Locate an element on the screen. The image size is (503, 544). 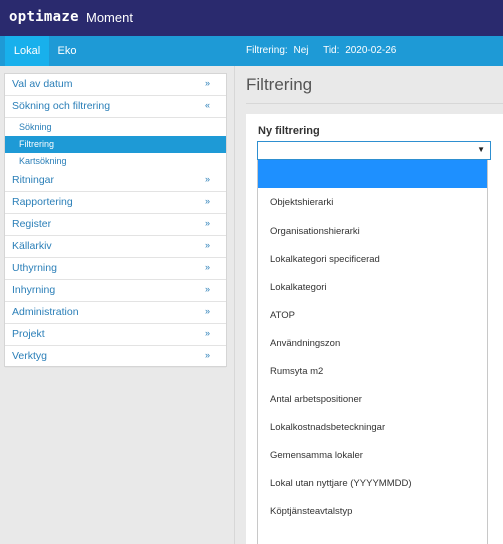
sidebar-item-label: Uthyrning is located at coordinates (34, 268).